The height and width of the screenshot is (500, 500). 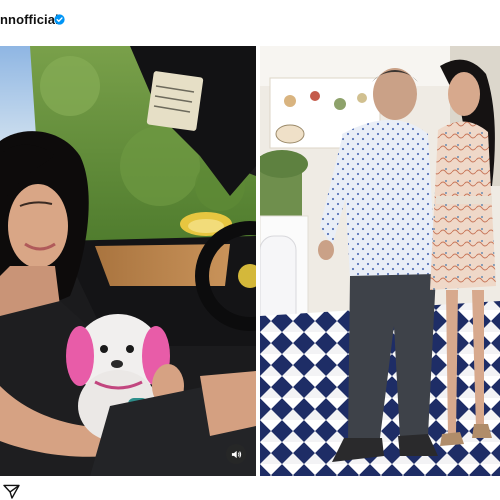 What do you see at coordinates (250, 488) in the screenshot?
I see `post-footer` at bounding box center [250, 488].